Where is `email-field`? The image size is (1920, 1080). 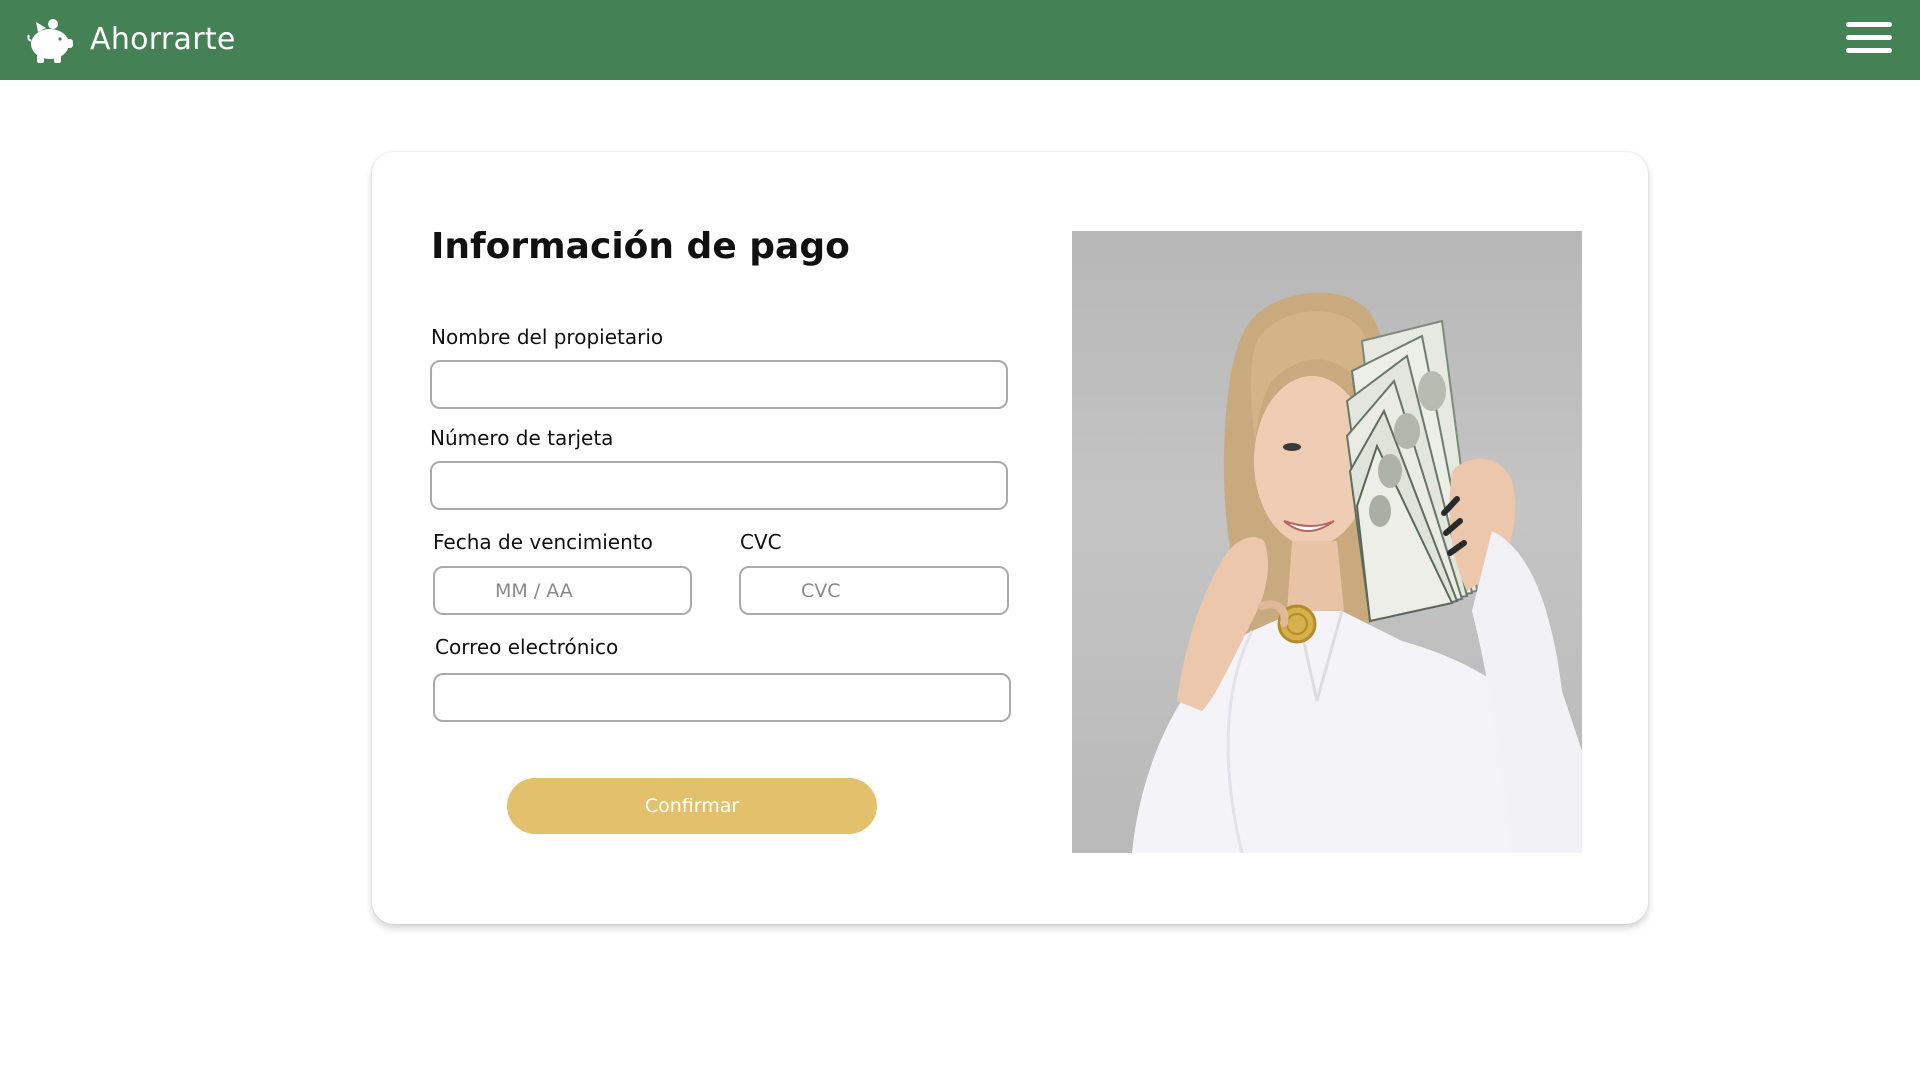 email-field is located at coordinates (722, 697).